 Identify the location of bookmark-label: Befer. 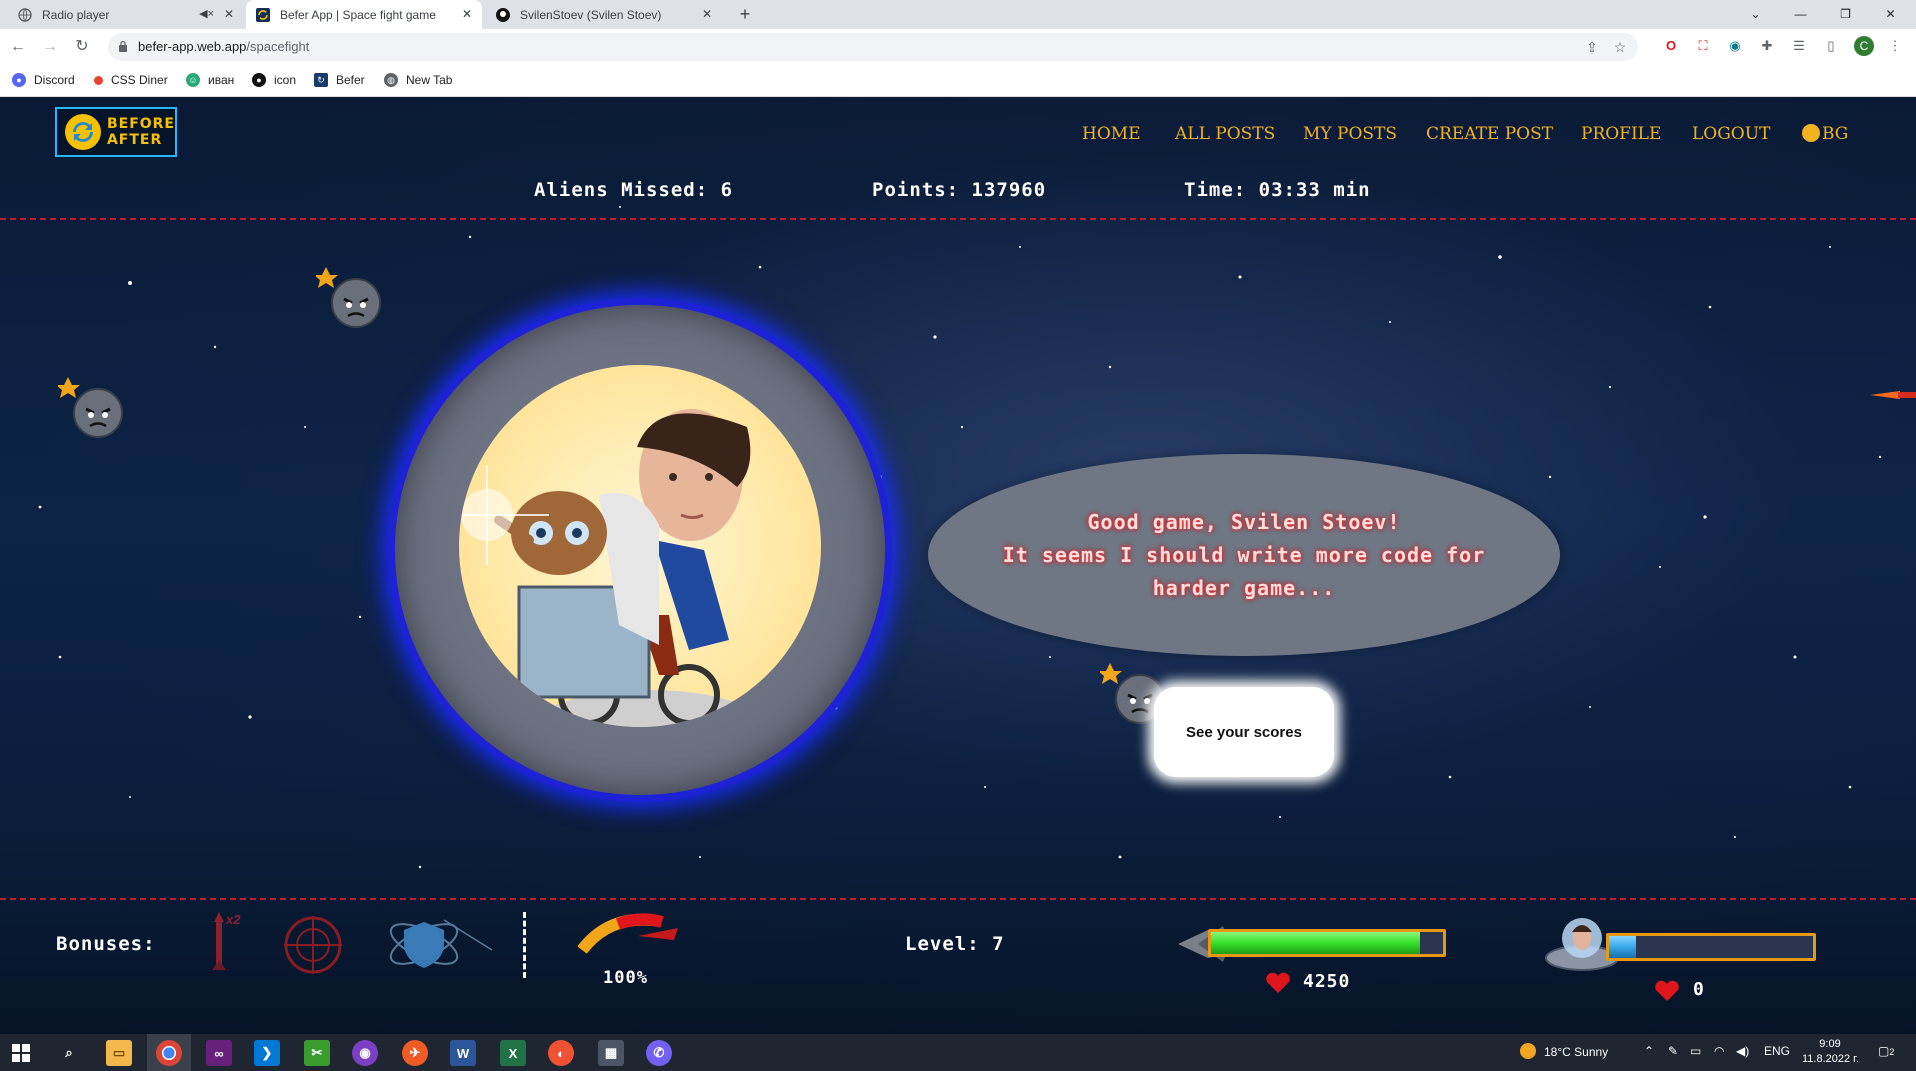
(350, 80).